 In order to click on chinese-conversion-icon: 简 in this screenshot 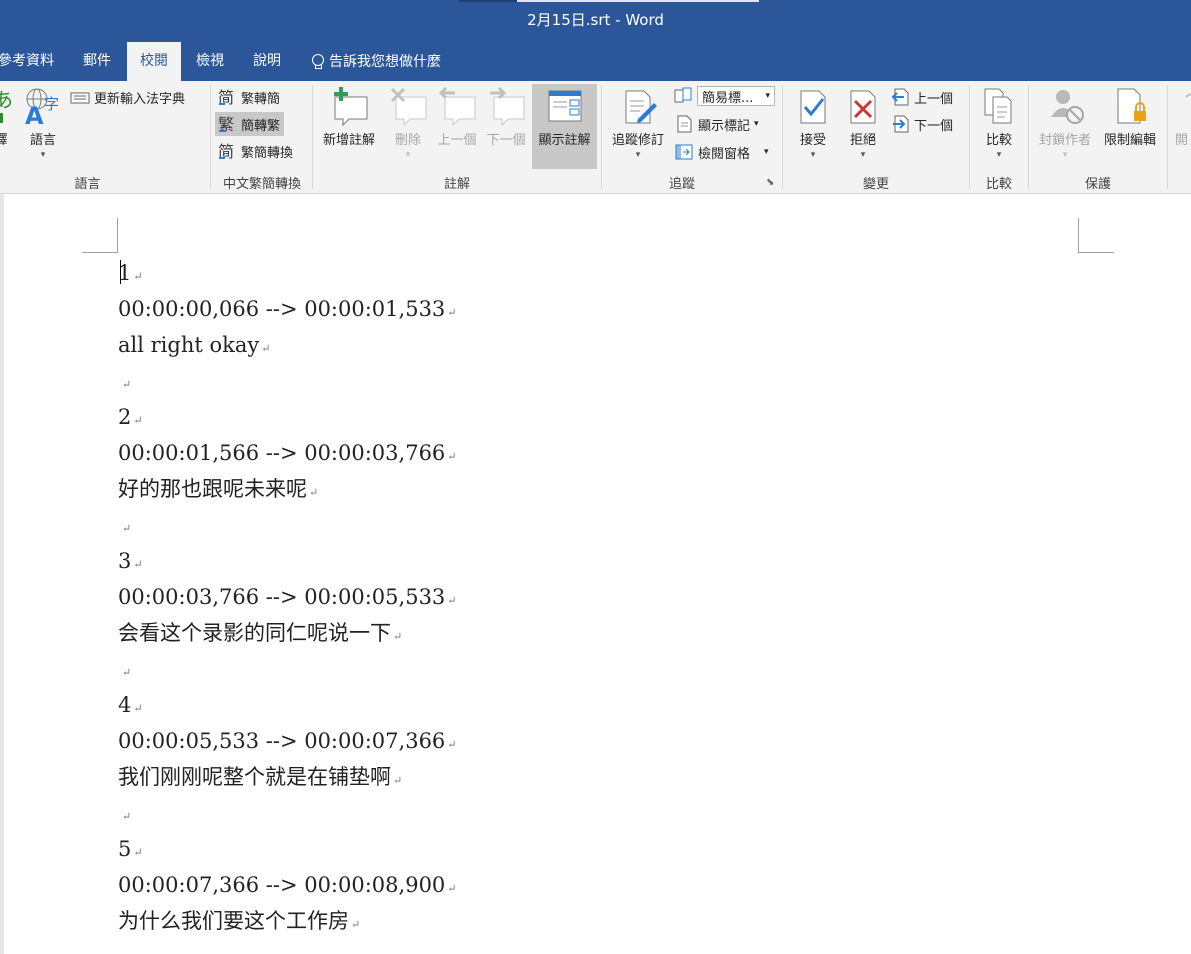, I will do `click(226, 151)`.